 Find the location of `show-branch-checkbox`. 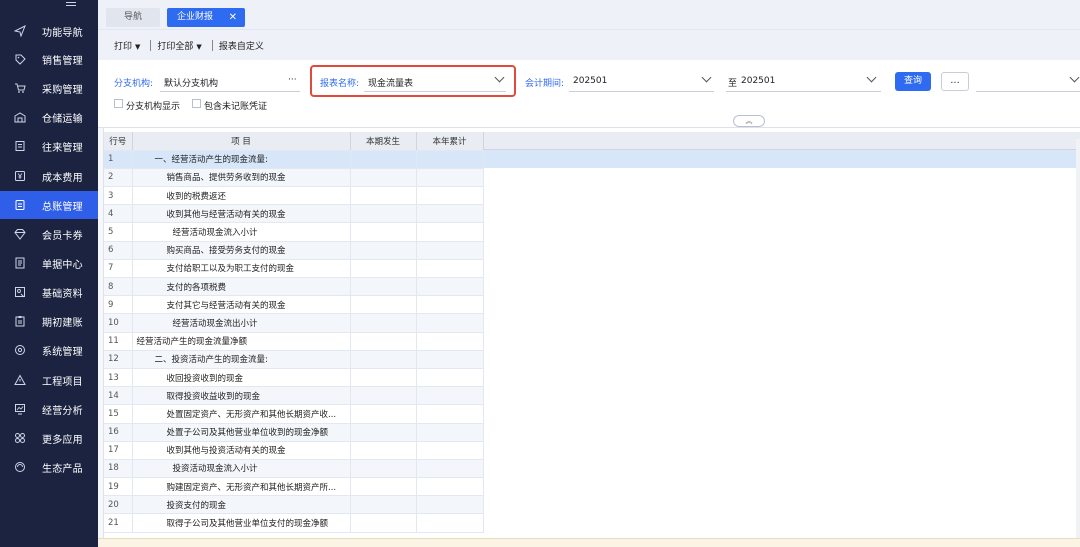

show-branch-checkbox is located at coordinates (118, 103).